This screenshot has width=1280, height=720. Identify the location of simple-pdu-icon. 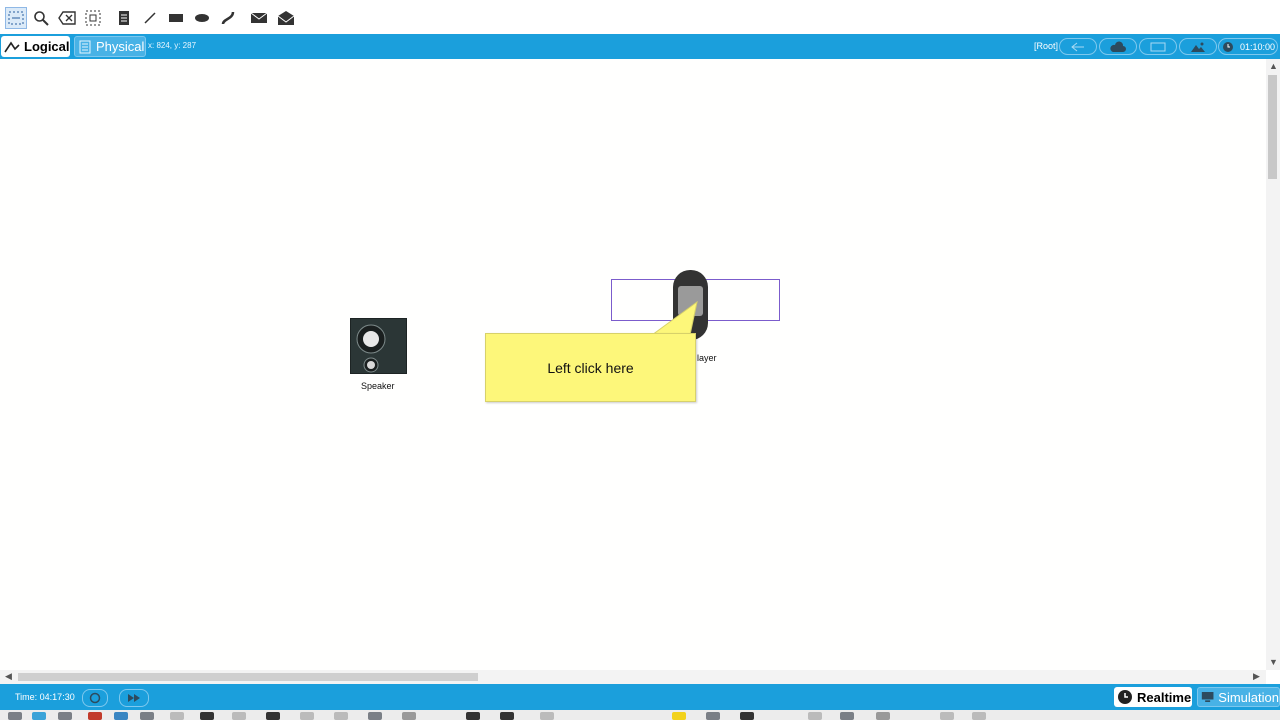
(259, 18).